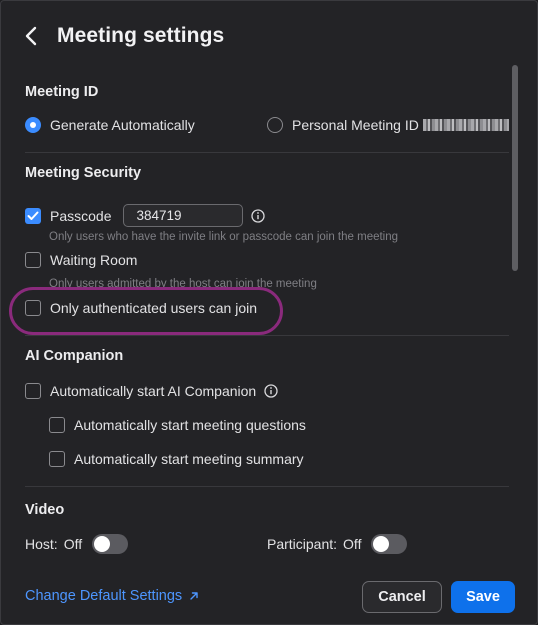  Describe the element at coordinates (146, 311) in the screenshot. I see `highlight-annotation-oval` at that location.